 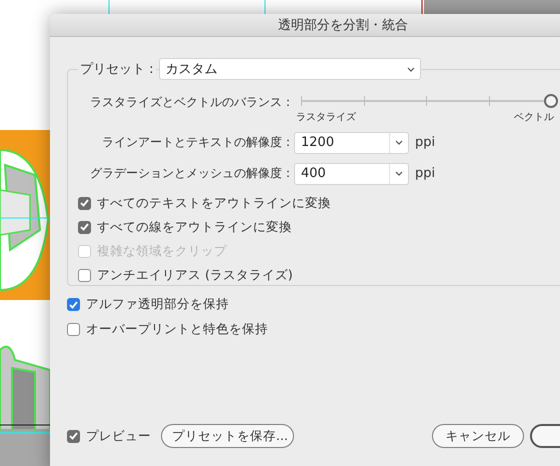 I want to click on preset-label: プリセット :, so click(x=117, y=69).